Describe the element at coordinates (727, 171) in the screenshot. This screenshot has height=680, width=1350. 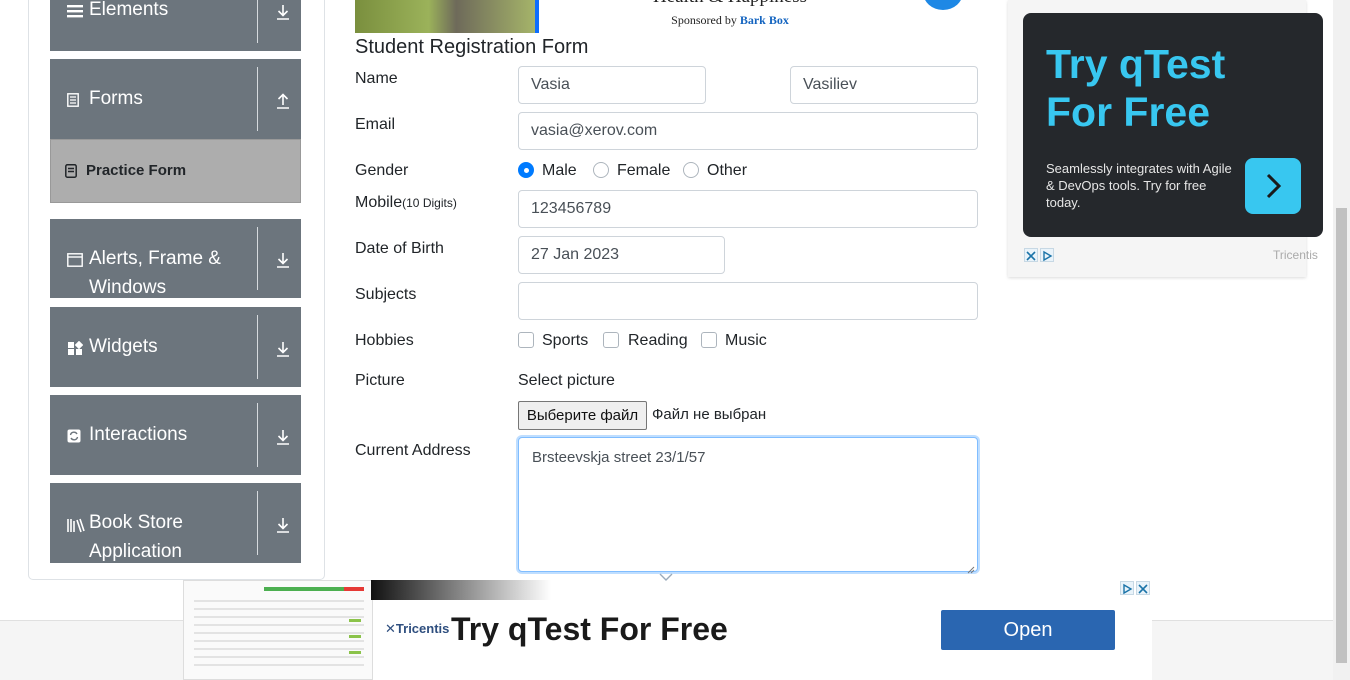
I see `gender-other-label: Other` at that location.